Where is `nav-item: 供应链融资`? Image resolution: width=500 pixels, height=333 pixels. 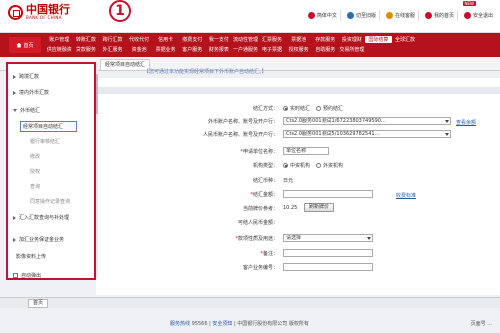 nav-item: 供应链融资 is located at coordinates (59, 49).